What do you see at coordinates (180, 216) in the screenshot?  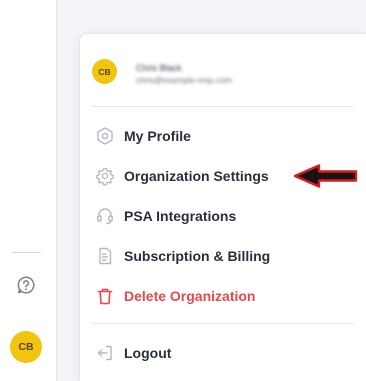 I see `menu-item-label: PSA Integrations` at bounding box center [180, 216].